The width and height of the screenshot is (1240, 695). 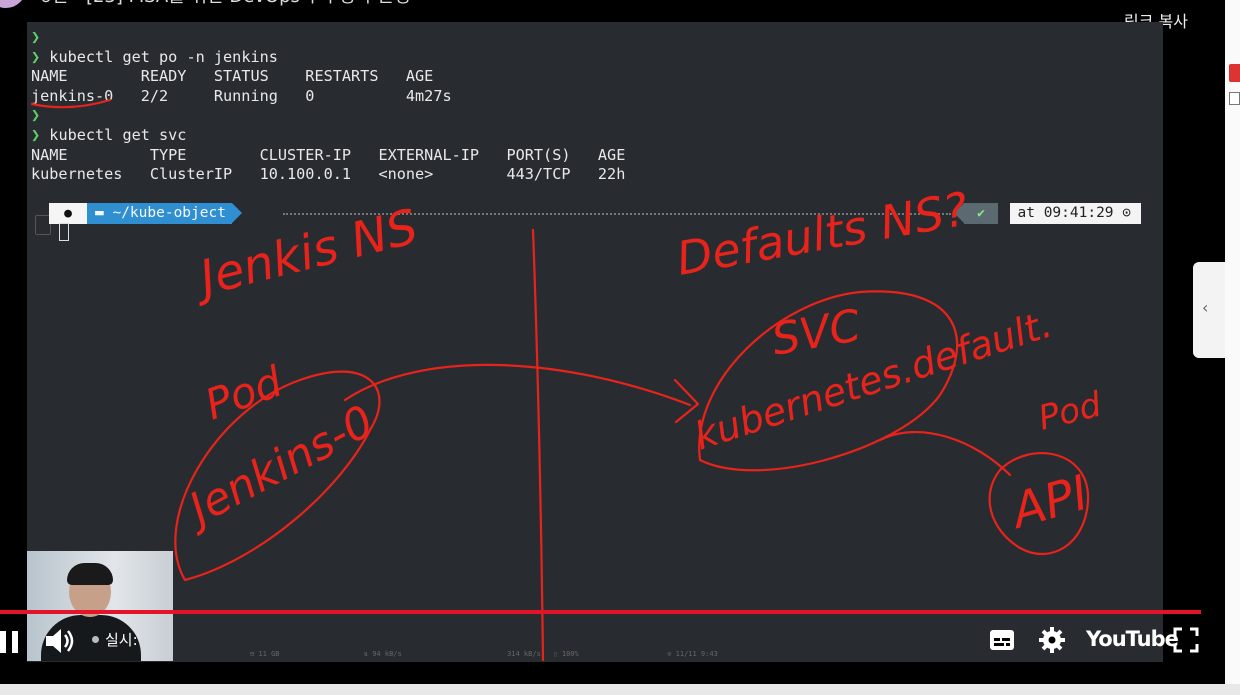 I want to click on prompt-statusbar: ● ▬ ~/kube-object ✔ at 09:41:29 ⊙, so click(x=595, y=213).